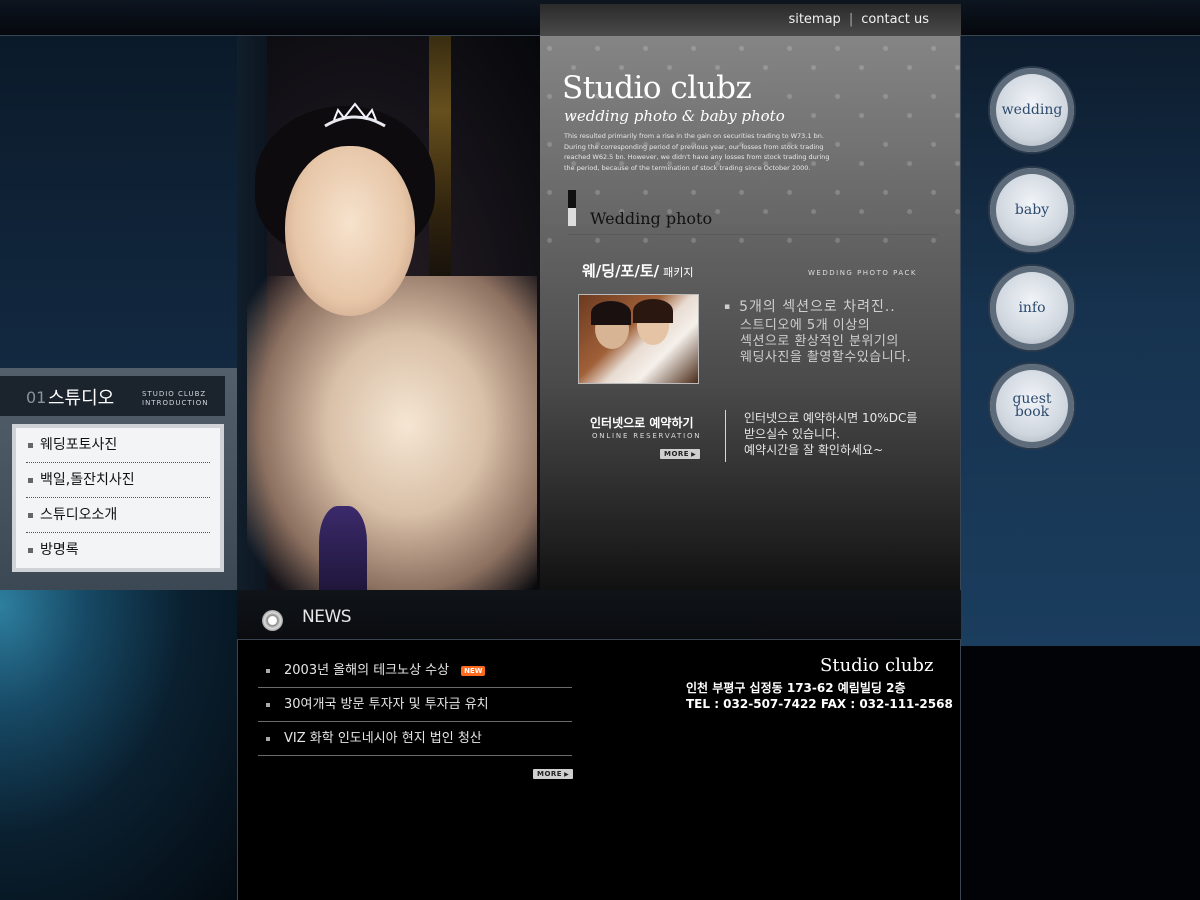 This screenshot has height=900, width=1200. Describe the element at coordinates (753, 234) in the screenshot. I see `section-rule` at that location.